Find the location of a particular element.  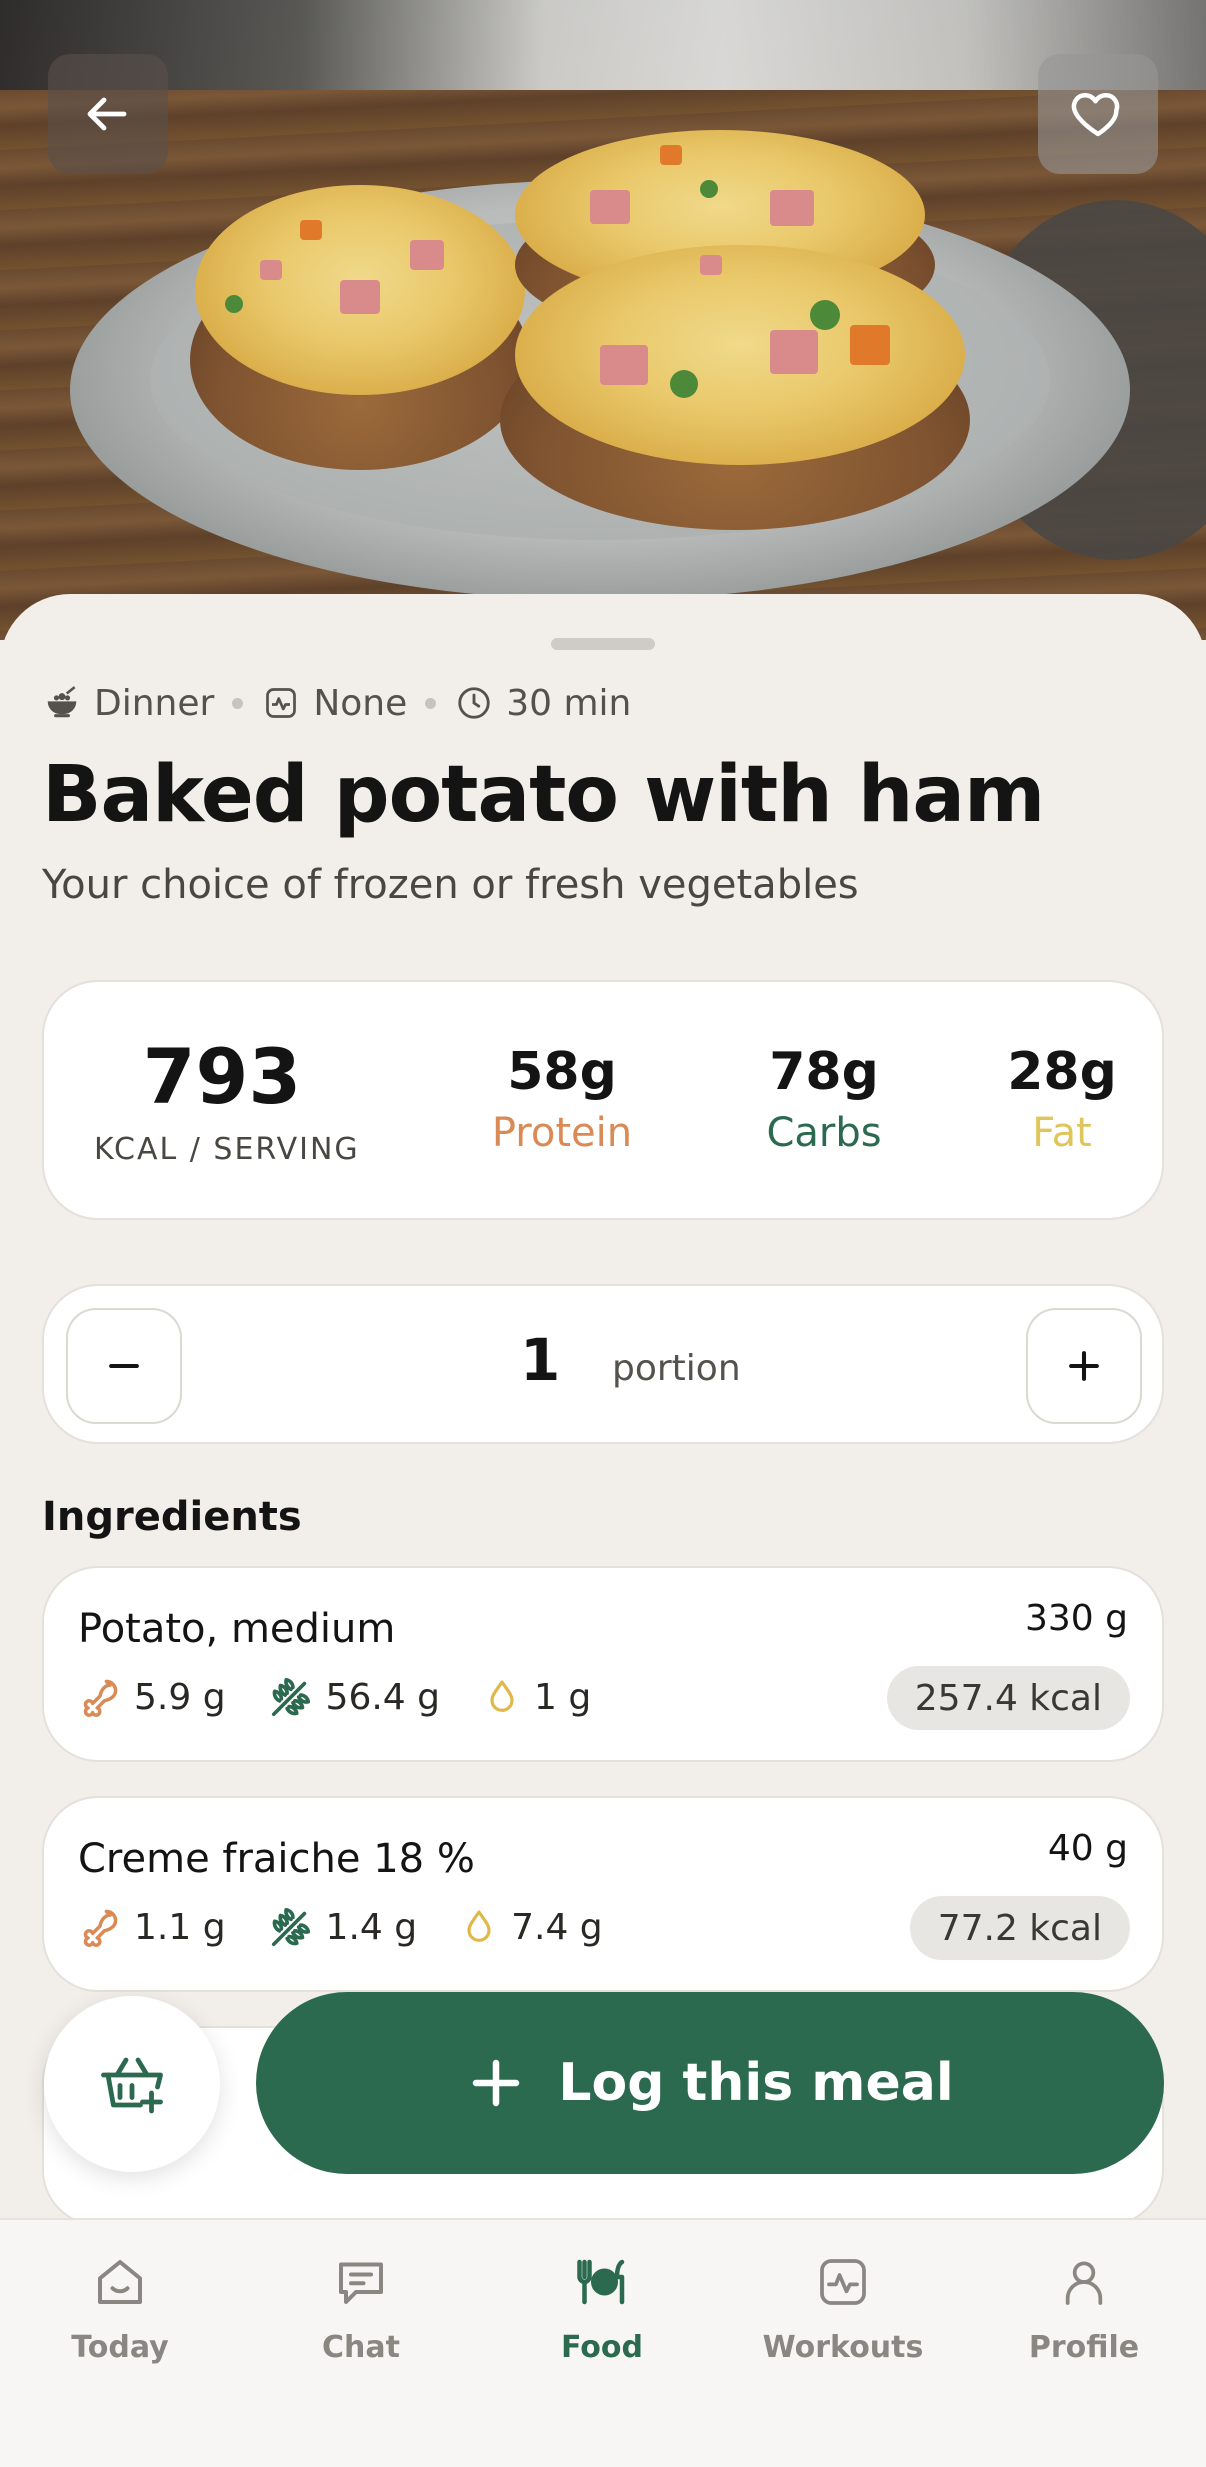

bowl-icon is located at coordinates (62, 703).